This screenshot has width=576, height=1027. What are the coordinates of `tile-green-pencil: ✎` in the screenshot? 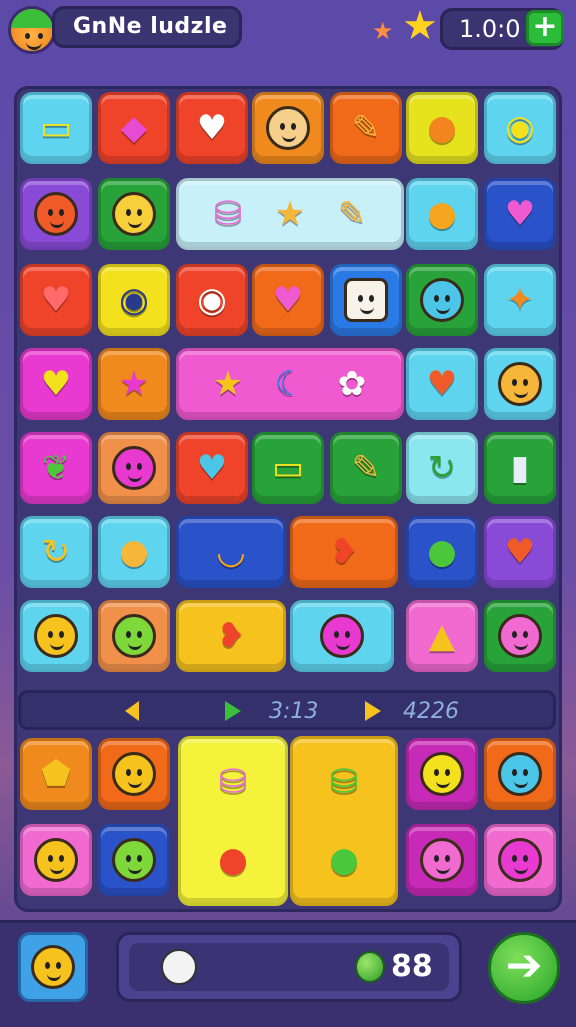 It's located at (366, 468).